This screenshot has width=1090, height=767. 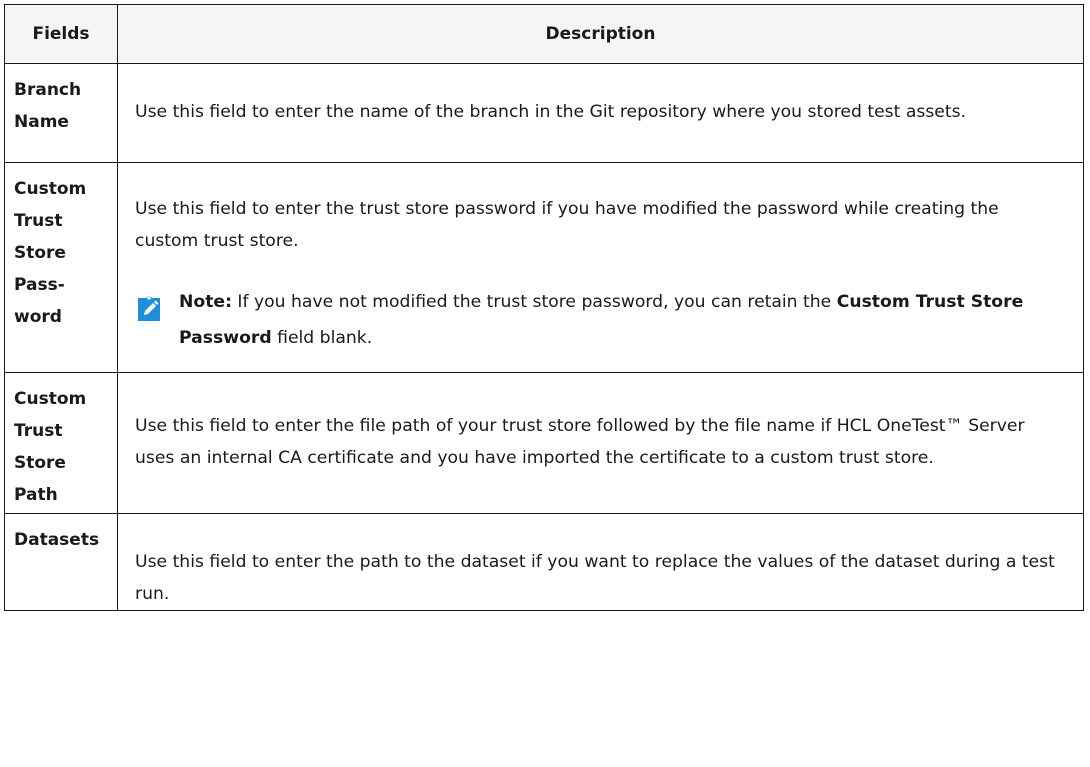 I want to click on field-cell: Branch Name, so click(x=61, y=113).